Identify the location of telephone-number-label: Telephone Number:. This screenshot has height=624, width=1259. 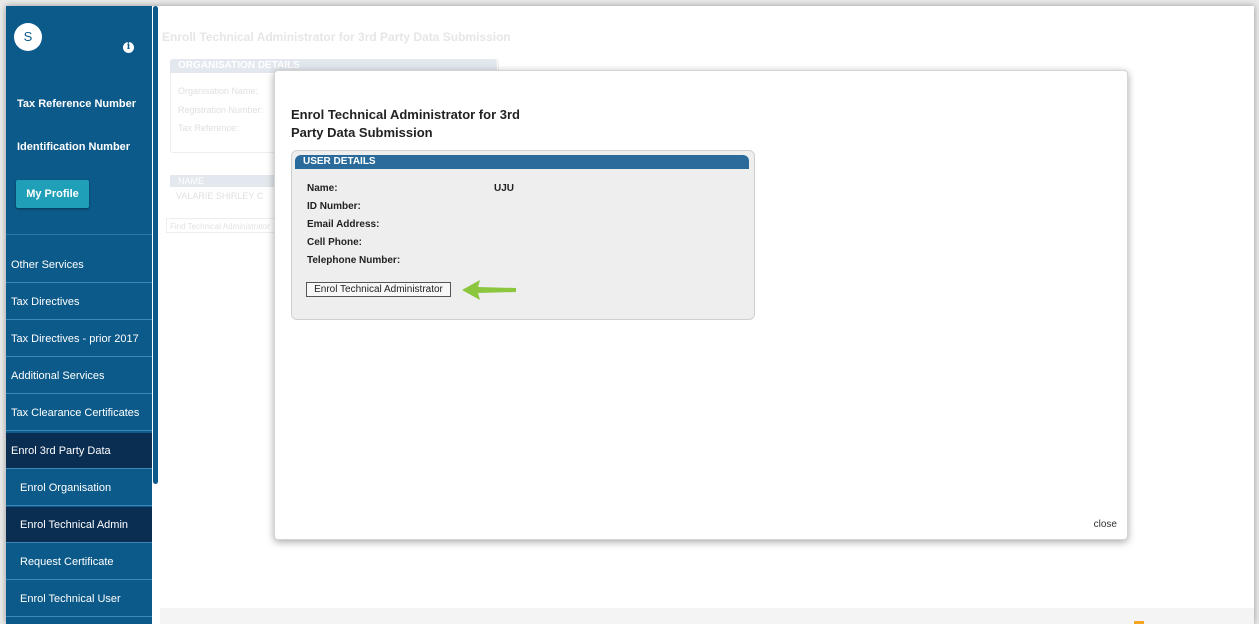
(354, 260).